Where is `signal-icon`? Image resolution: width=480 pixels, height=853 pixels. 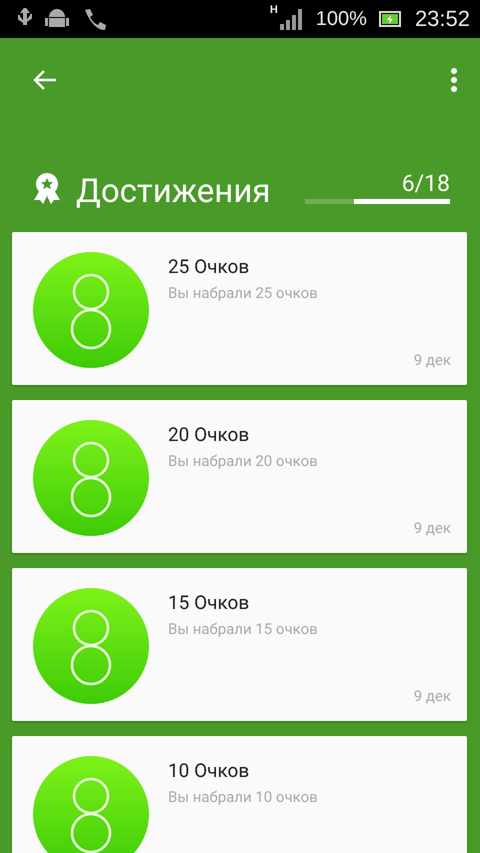
signal-icon is located at coordinates (292, 19).